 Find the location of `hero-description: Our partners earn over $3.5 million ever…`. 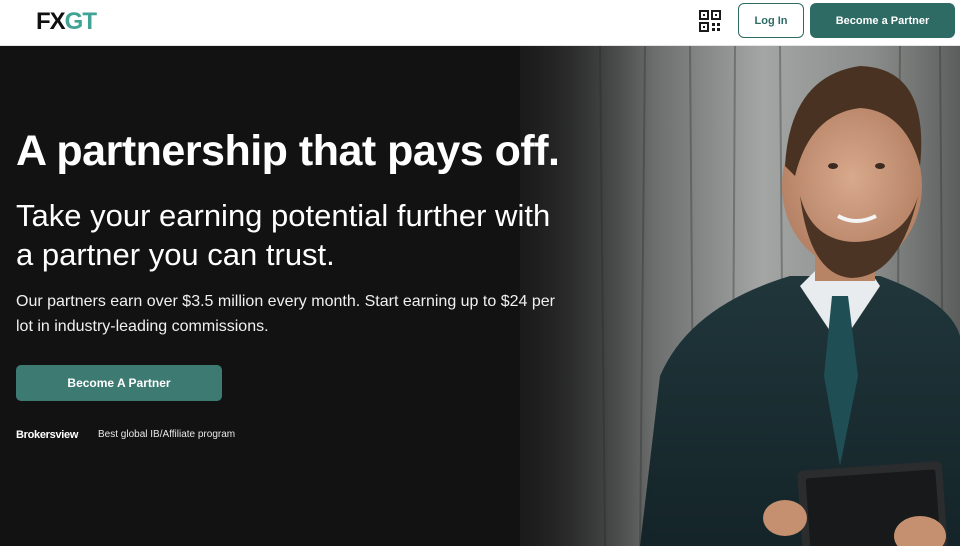

hero-description: Our partners earn over $3.5 million ever… is located at coordinates (285, 314).